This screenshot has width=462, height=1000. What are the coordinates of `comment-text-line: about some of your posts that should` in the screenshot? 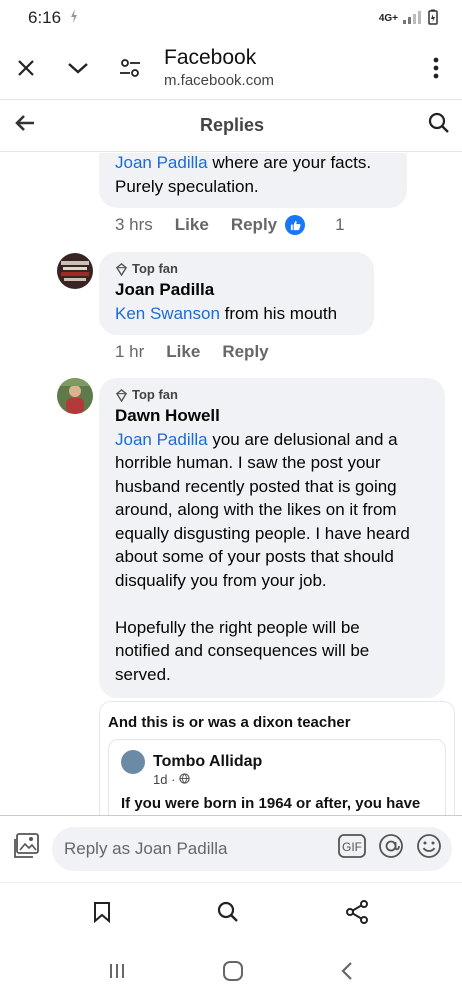 It's located at (254, 556).